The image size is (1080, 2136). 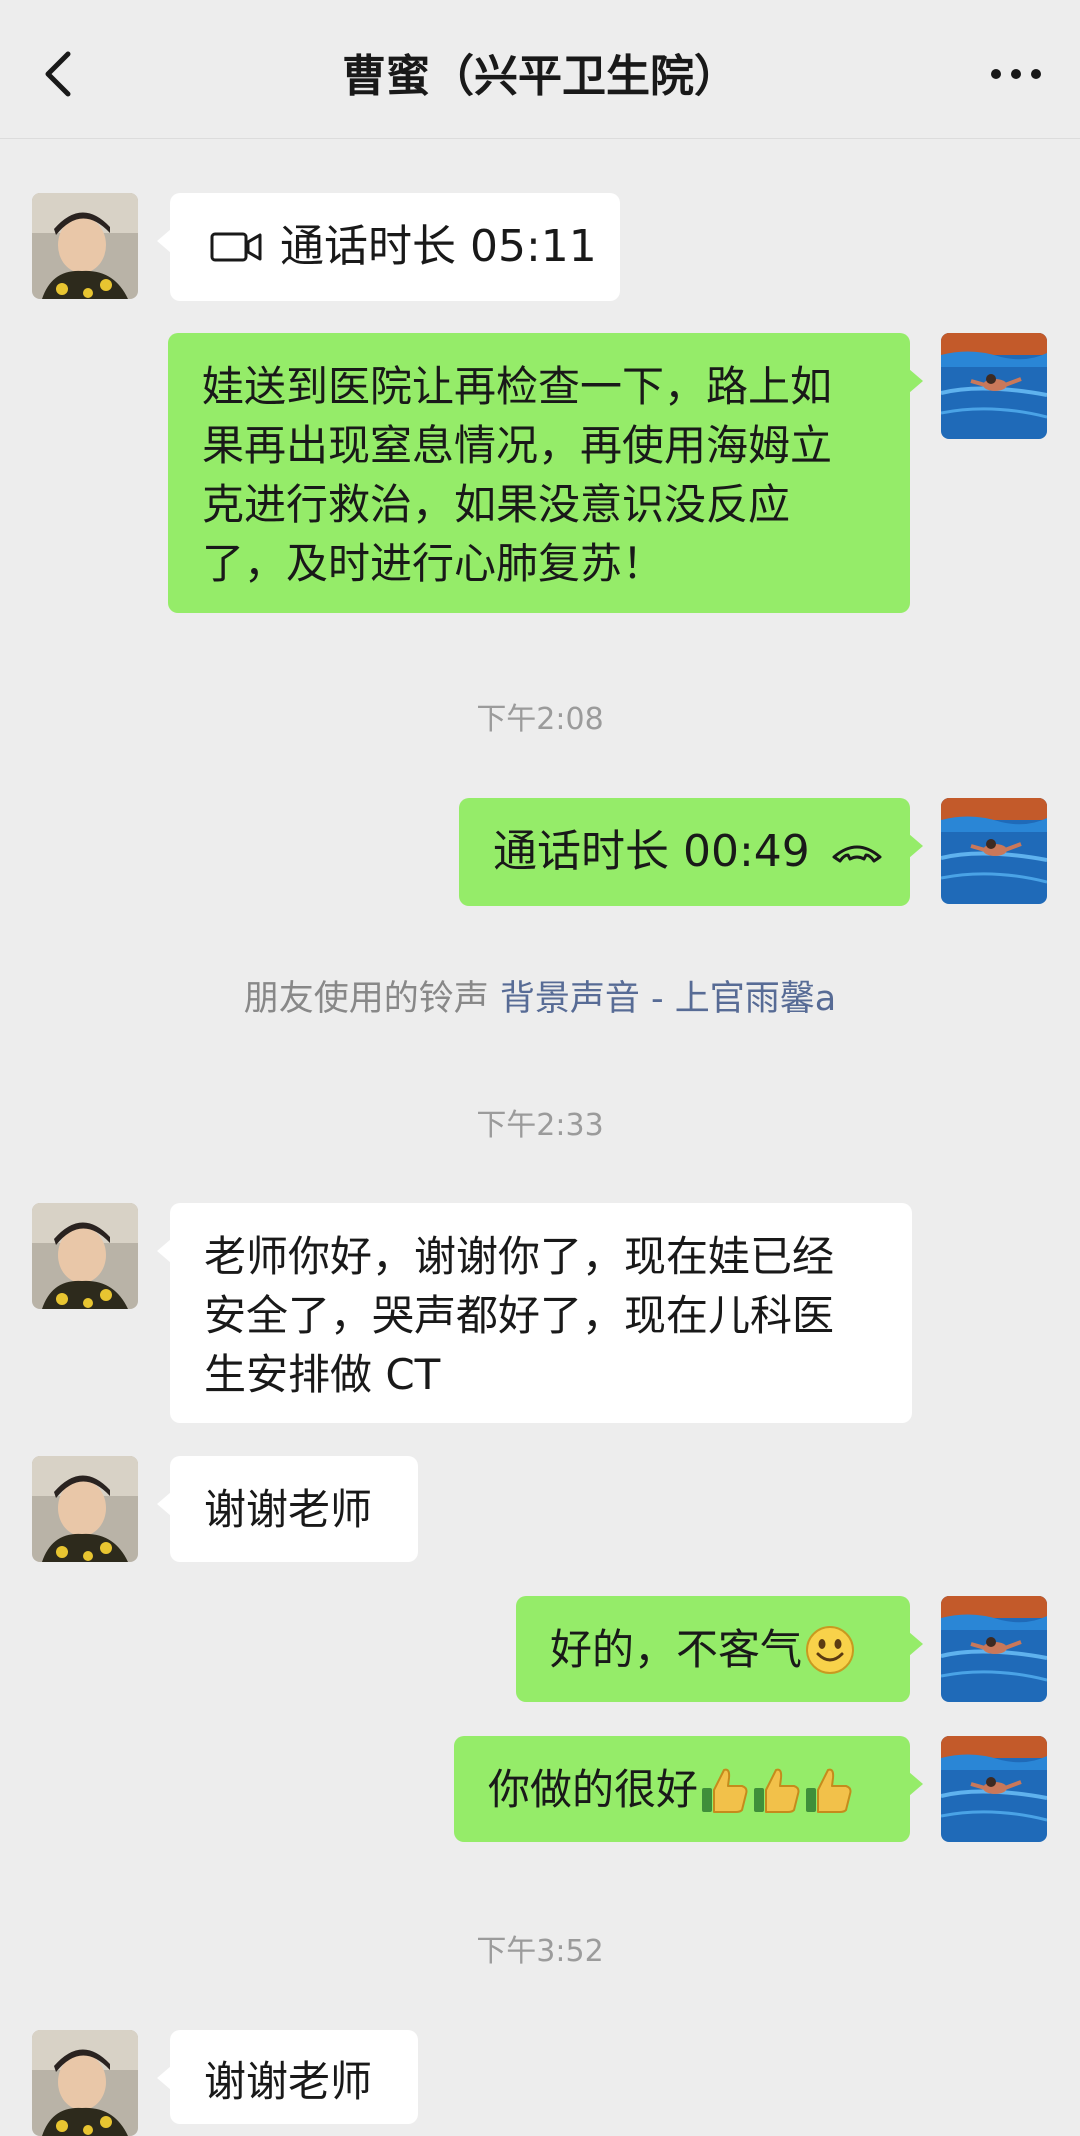 I want to click on message-bubble-self: 你做的很好, so click(x=688, y=1789).